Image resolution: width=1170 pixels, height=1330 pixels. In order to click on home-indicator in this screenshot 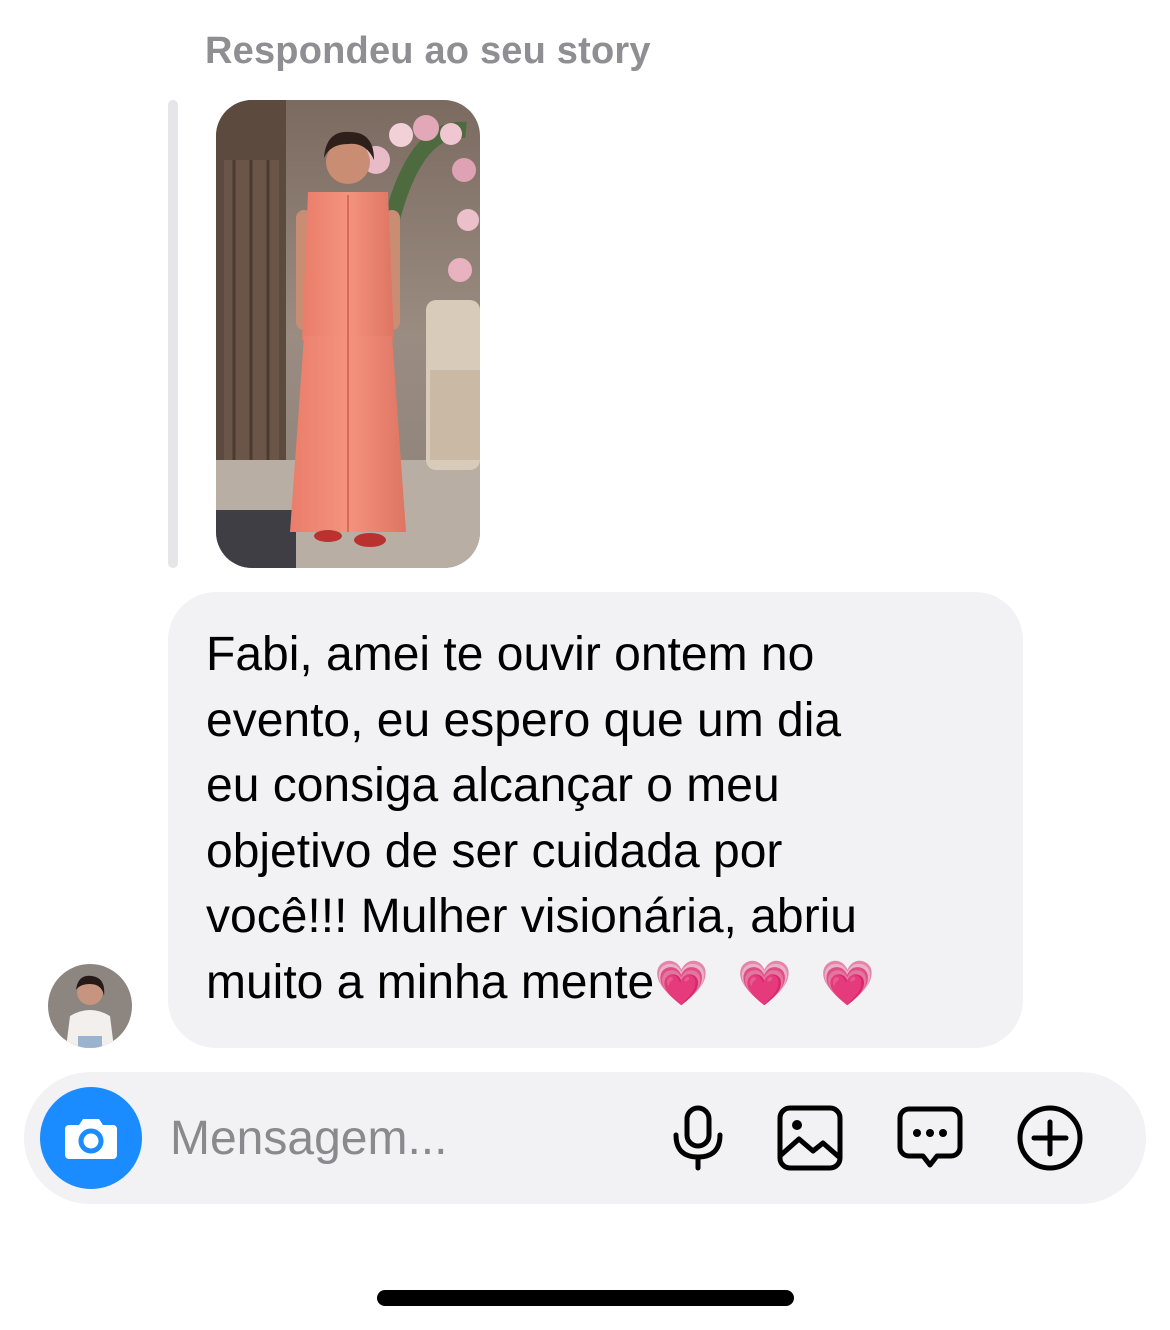, I will do `click(585, 1298)`.